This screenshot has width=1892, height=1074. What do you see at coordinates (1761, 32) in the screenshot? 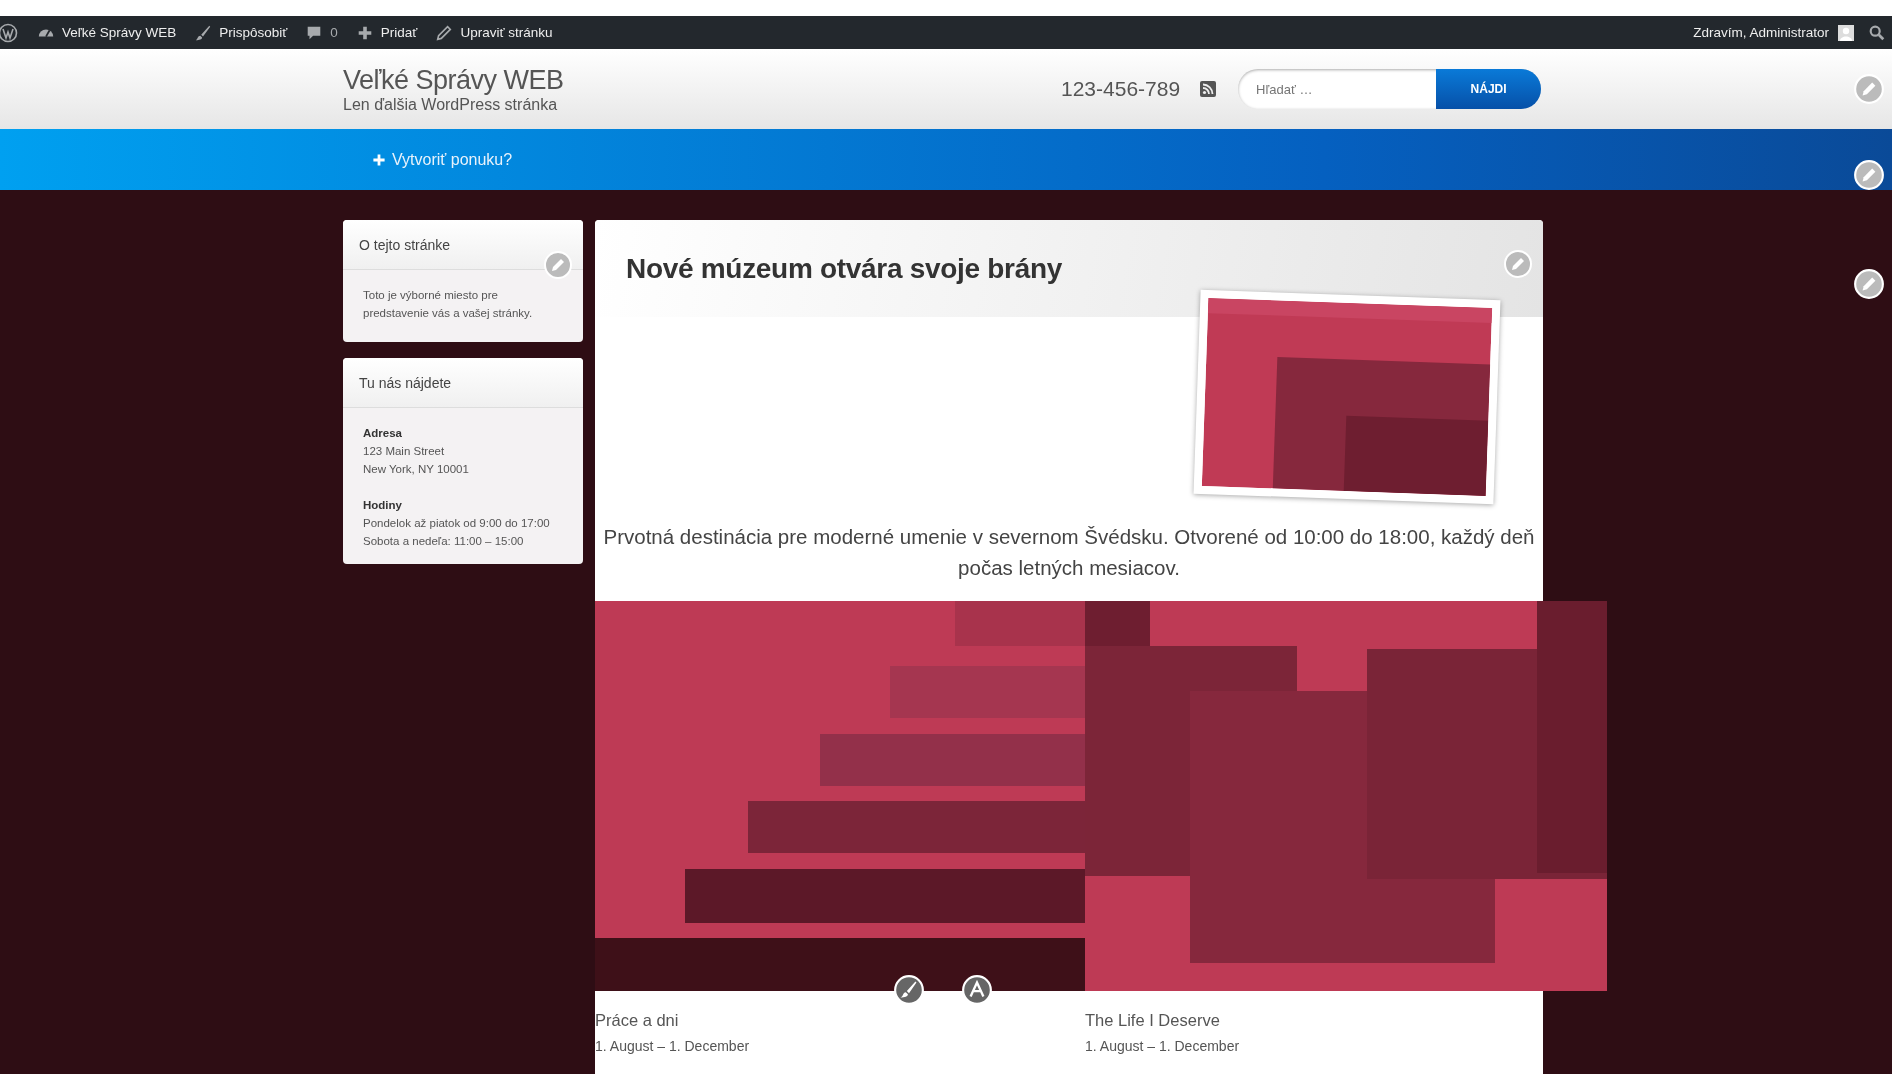
I see `account-link: Zdravím, Administrator` at bounding box center [1761, 32].